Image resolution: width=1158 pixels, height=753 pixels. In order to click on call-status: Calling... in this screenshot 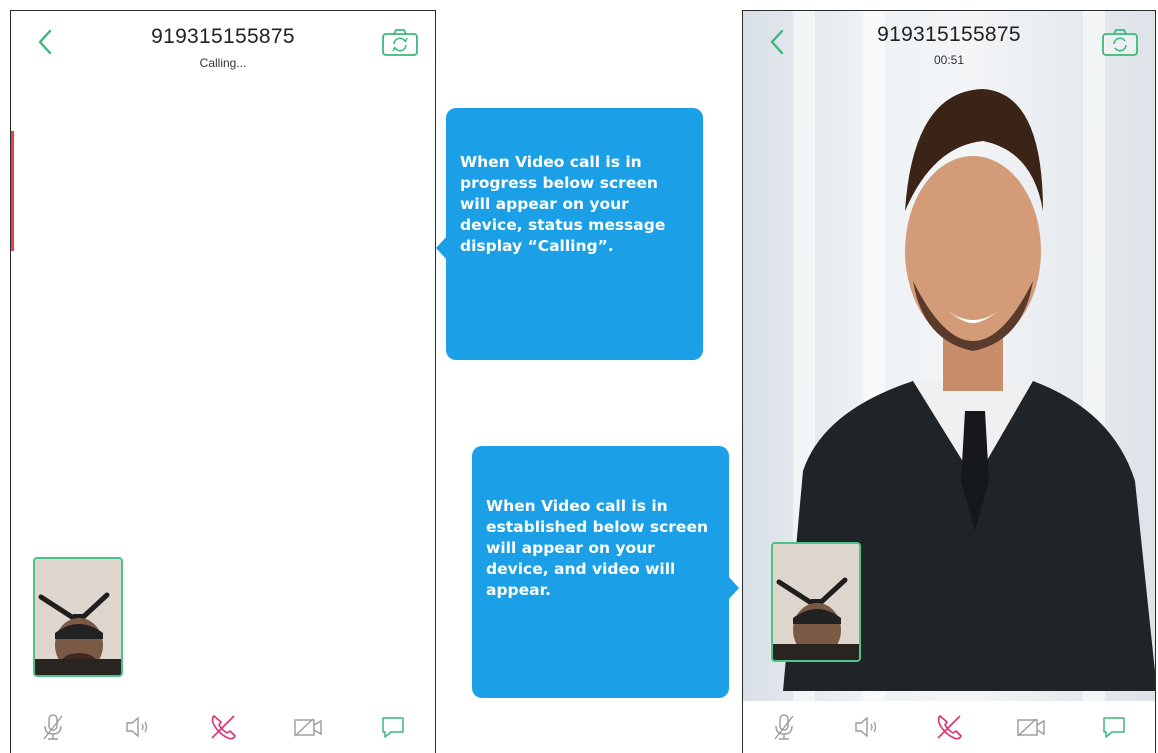, I will do `click(223, 63)`.